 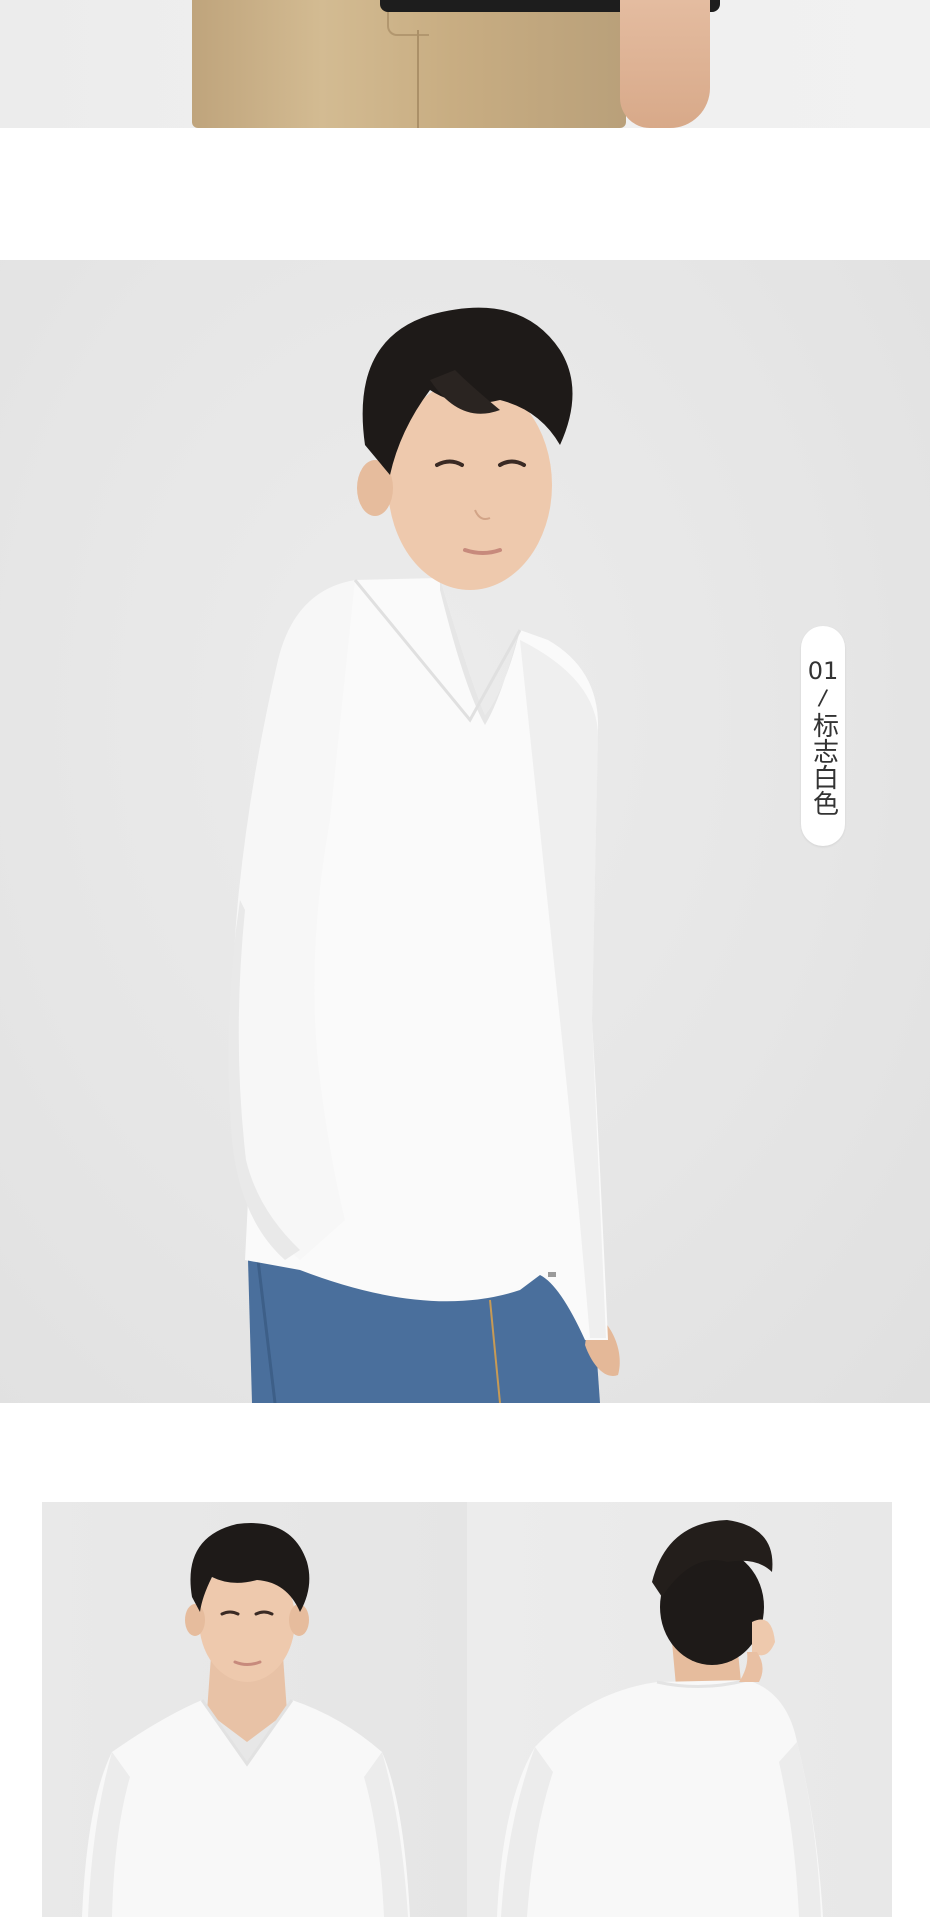 I want to click on model-hand, so click(x=665, y=64).